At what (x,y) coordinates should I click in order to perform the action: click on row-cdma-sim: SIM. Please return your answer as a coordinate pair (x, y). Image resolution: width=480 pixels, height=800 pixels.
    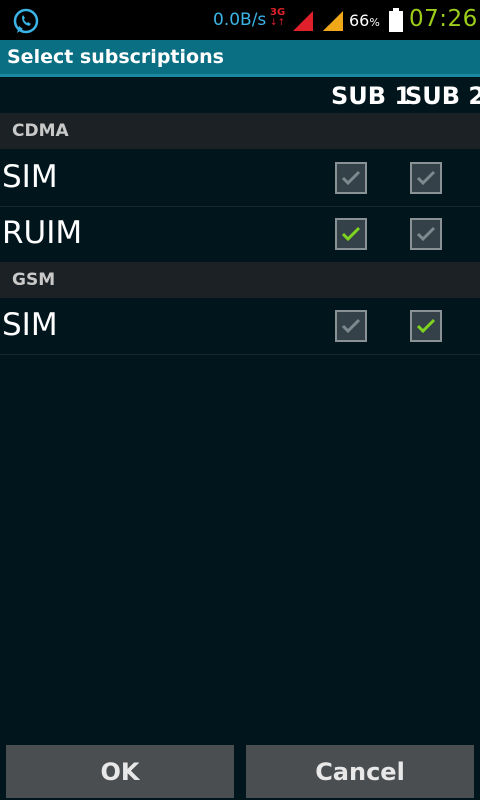
    Looking at the image, I should click on (240, 178).